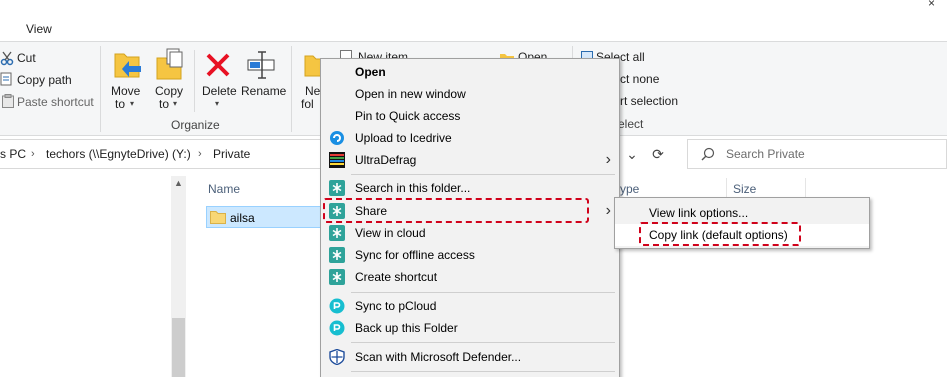 The image size is (947, 377). Describe the element at coordinates (403, 138) in the screenshot. I see `menu-item-label: Upload to Icedrive` at that location.